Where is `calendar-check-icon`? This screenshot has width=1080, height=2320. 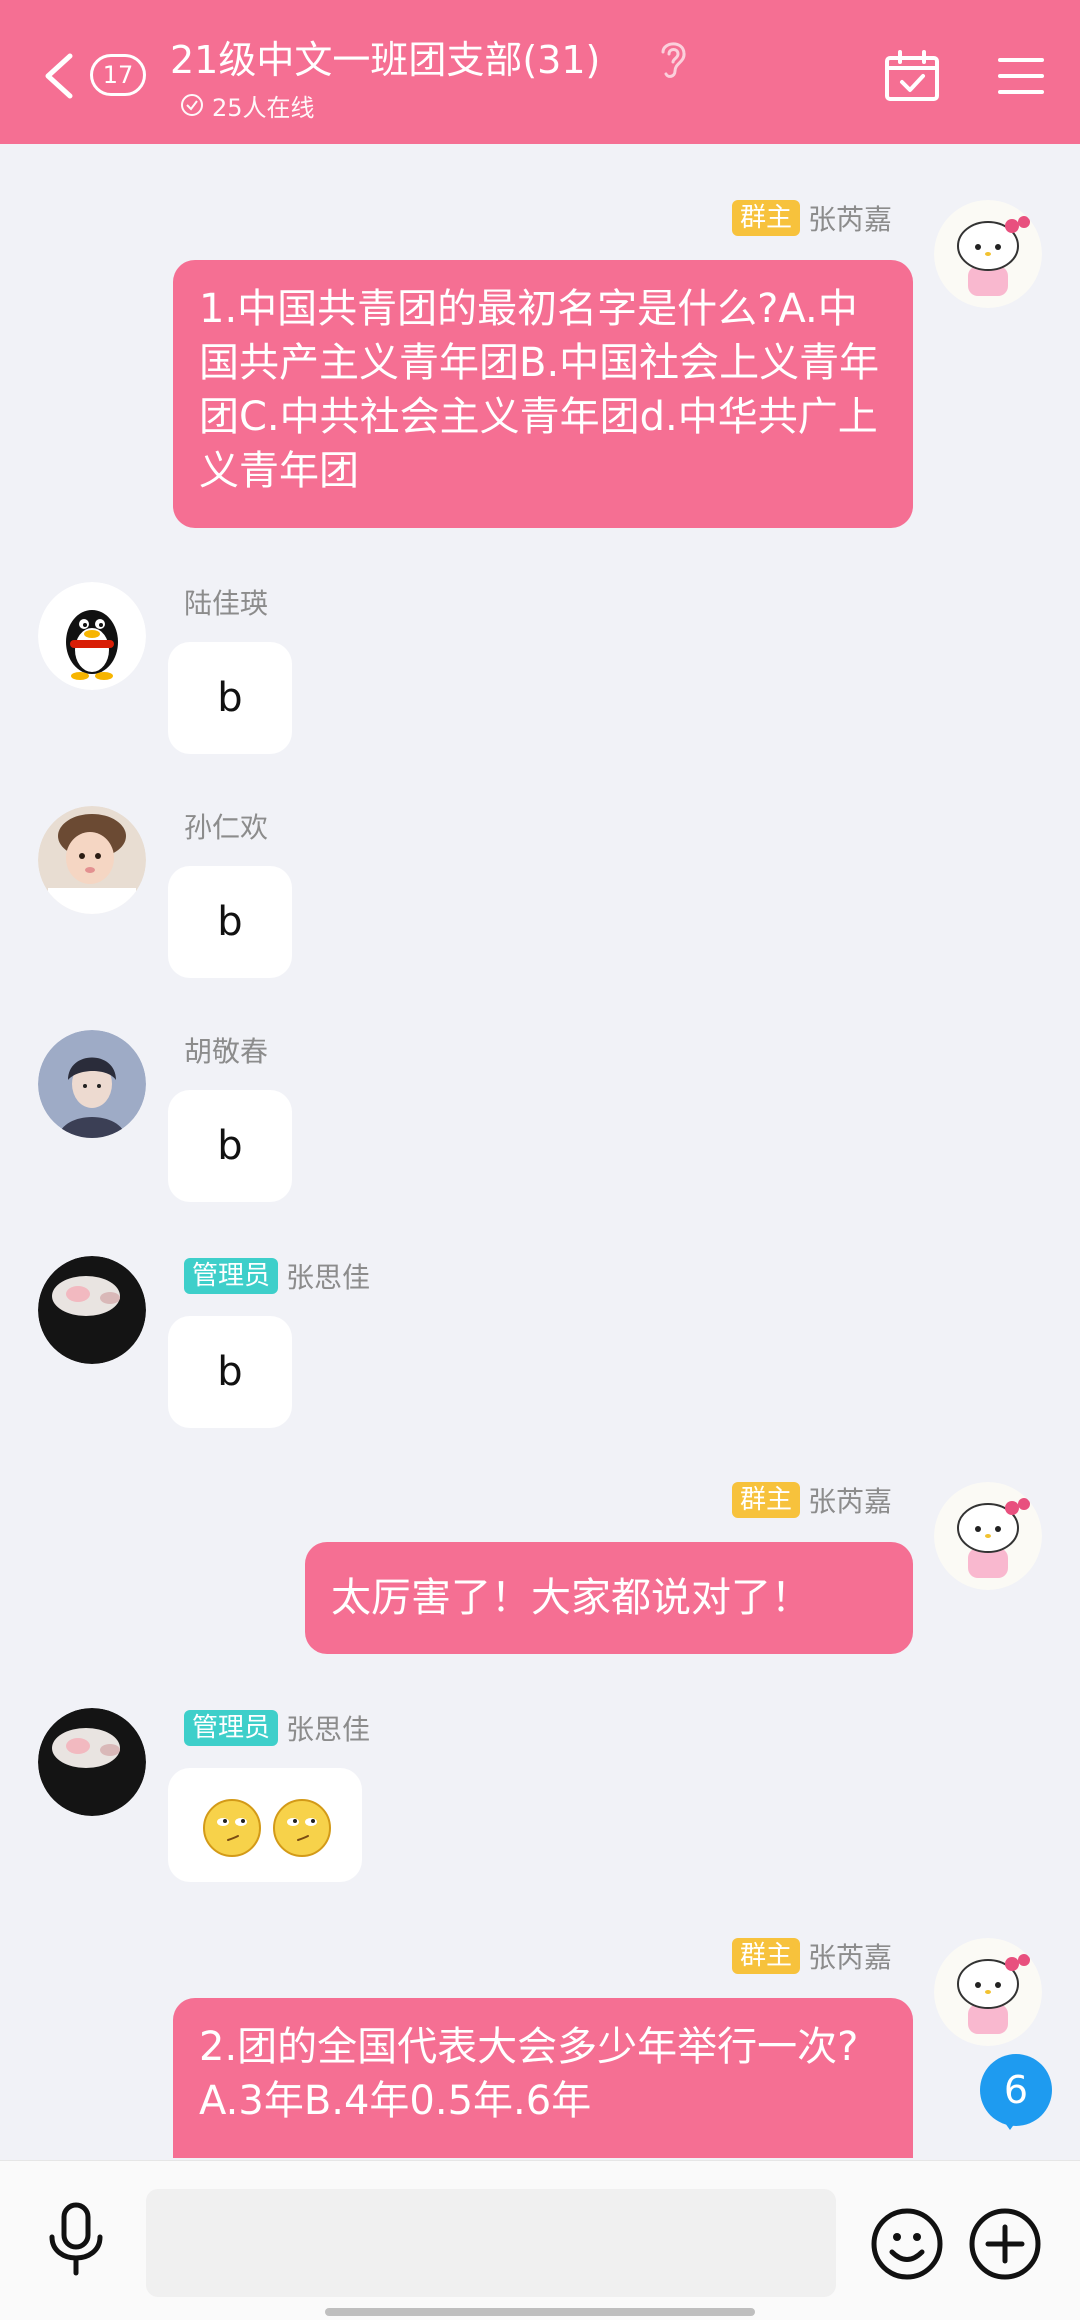
calendar-check-icon is located at coordinates (912, 76).